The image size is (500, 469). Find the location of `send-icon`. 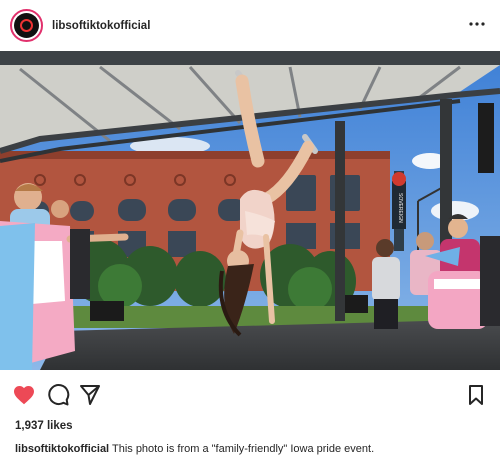

send-icon is located at coordinates (90, 395).